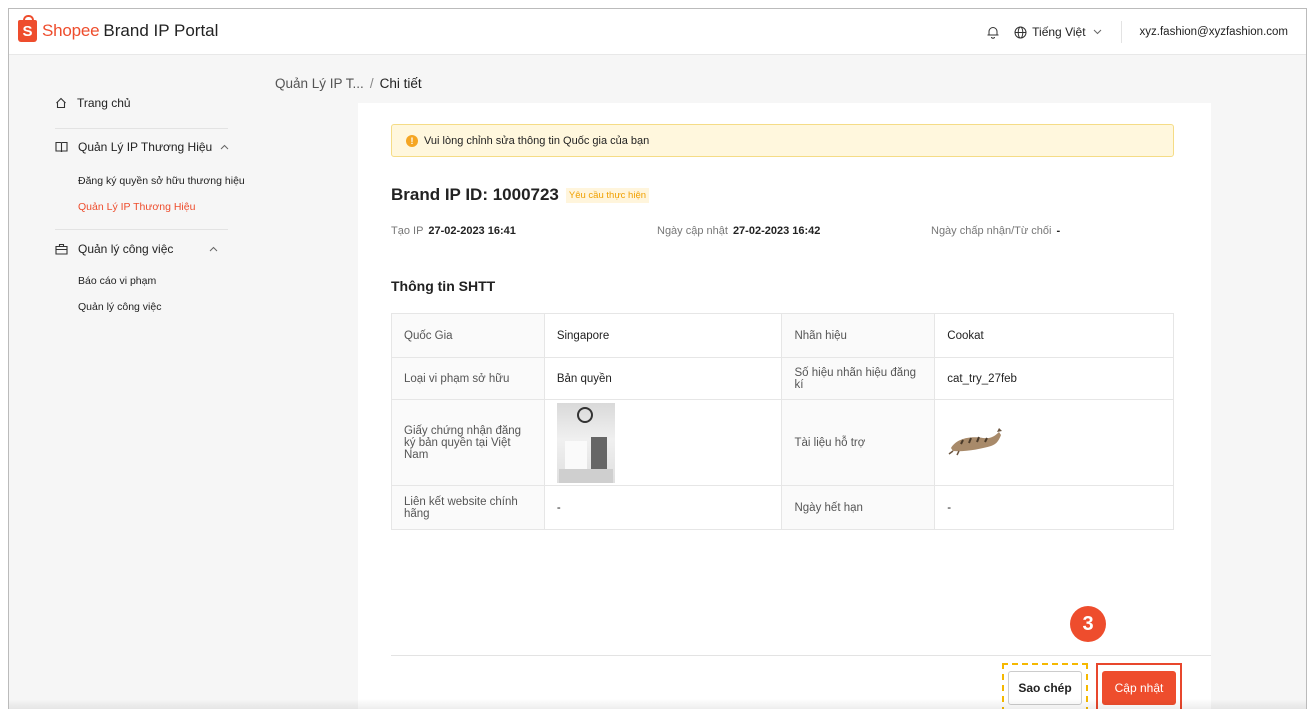  What do you see at coordinates (993, 32) in the screenshot?
I see `bell-icon` at bounding box center [993, 32].